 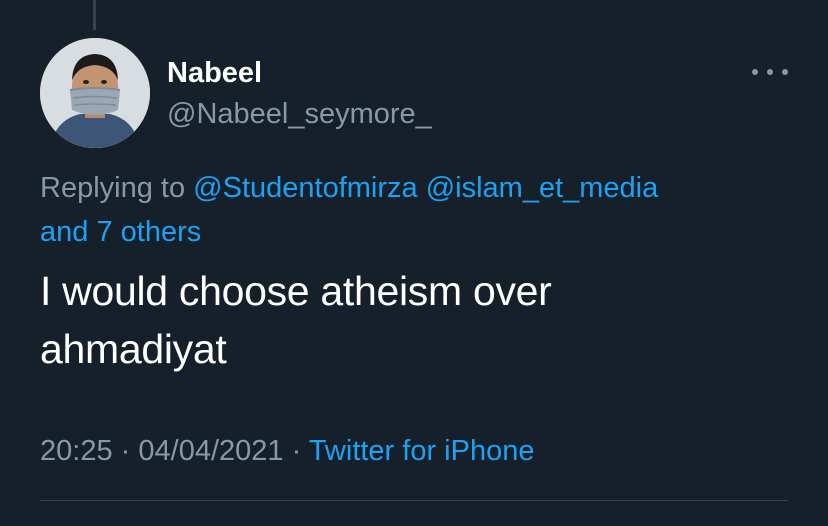 What do you see at coordinates (76, 451) in the screenshot?
I see `tweet-time: 20:25` at bounding box center [76, 451].